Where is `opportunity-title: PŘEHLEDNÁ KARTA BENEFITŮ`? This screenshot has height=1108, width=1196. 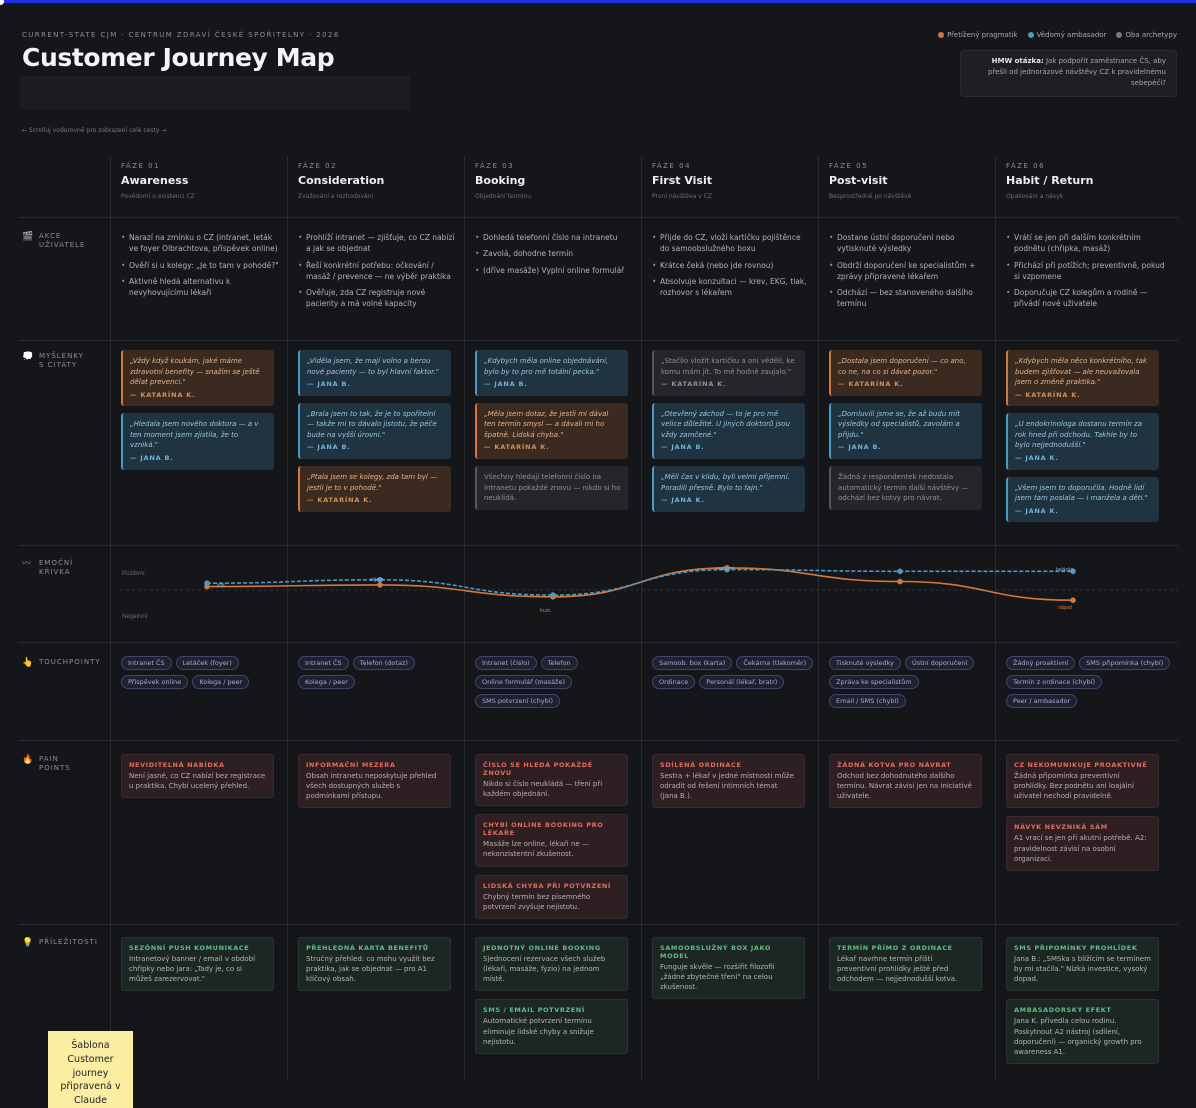 opportunity-title: PŘEHLEDNÁ KARTA BENEFITŮ is located at coordinates (367, 948).